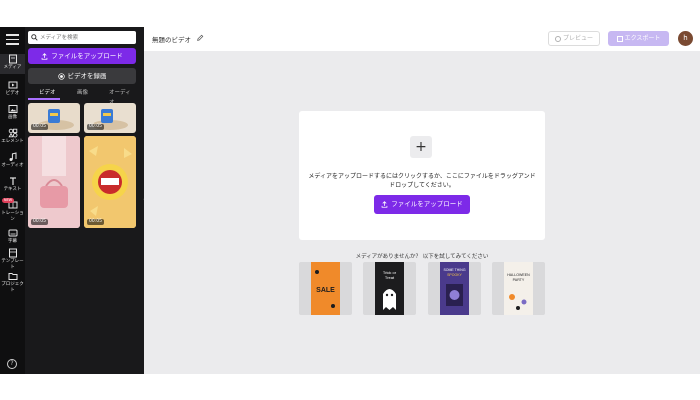  I want to click on export-button: エクスポート, so click(638, 38).